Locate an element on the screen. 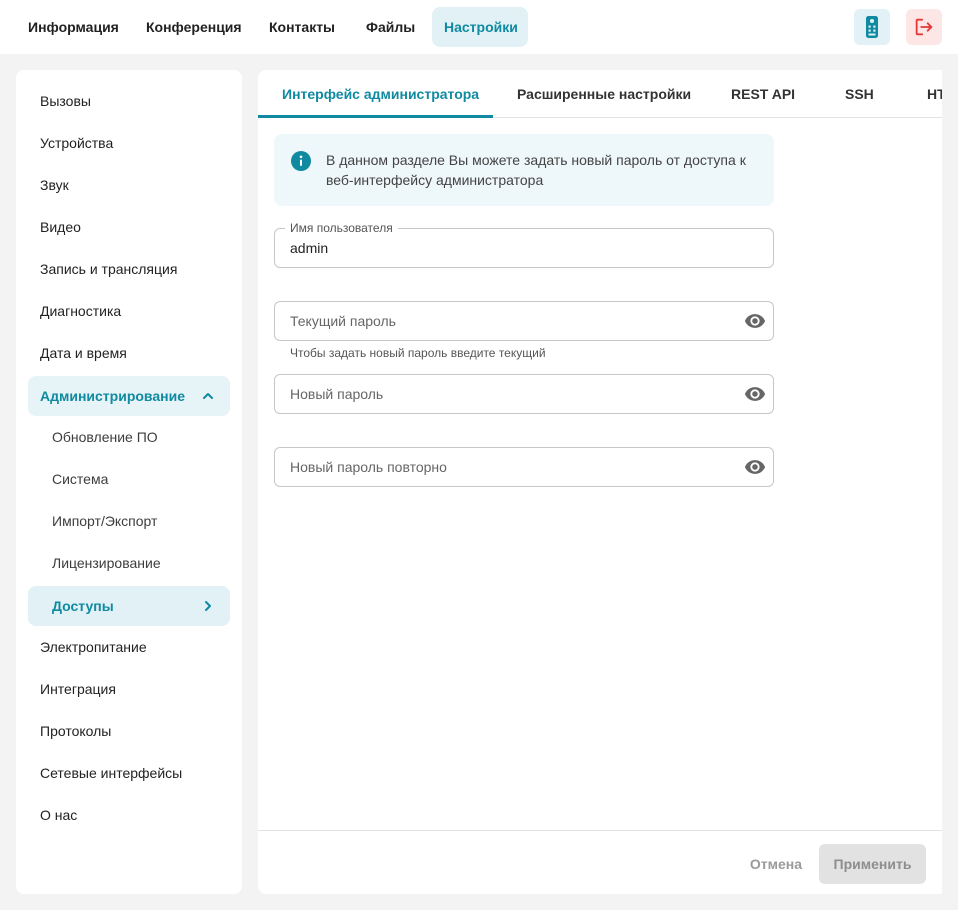 The height and width of the screenshot is (910, 958). cancel-button: Отмена is located at coordinates (776, 864).